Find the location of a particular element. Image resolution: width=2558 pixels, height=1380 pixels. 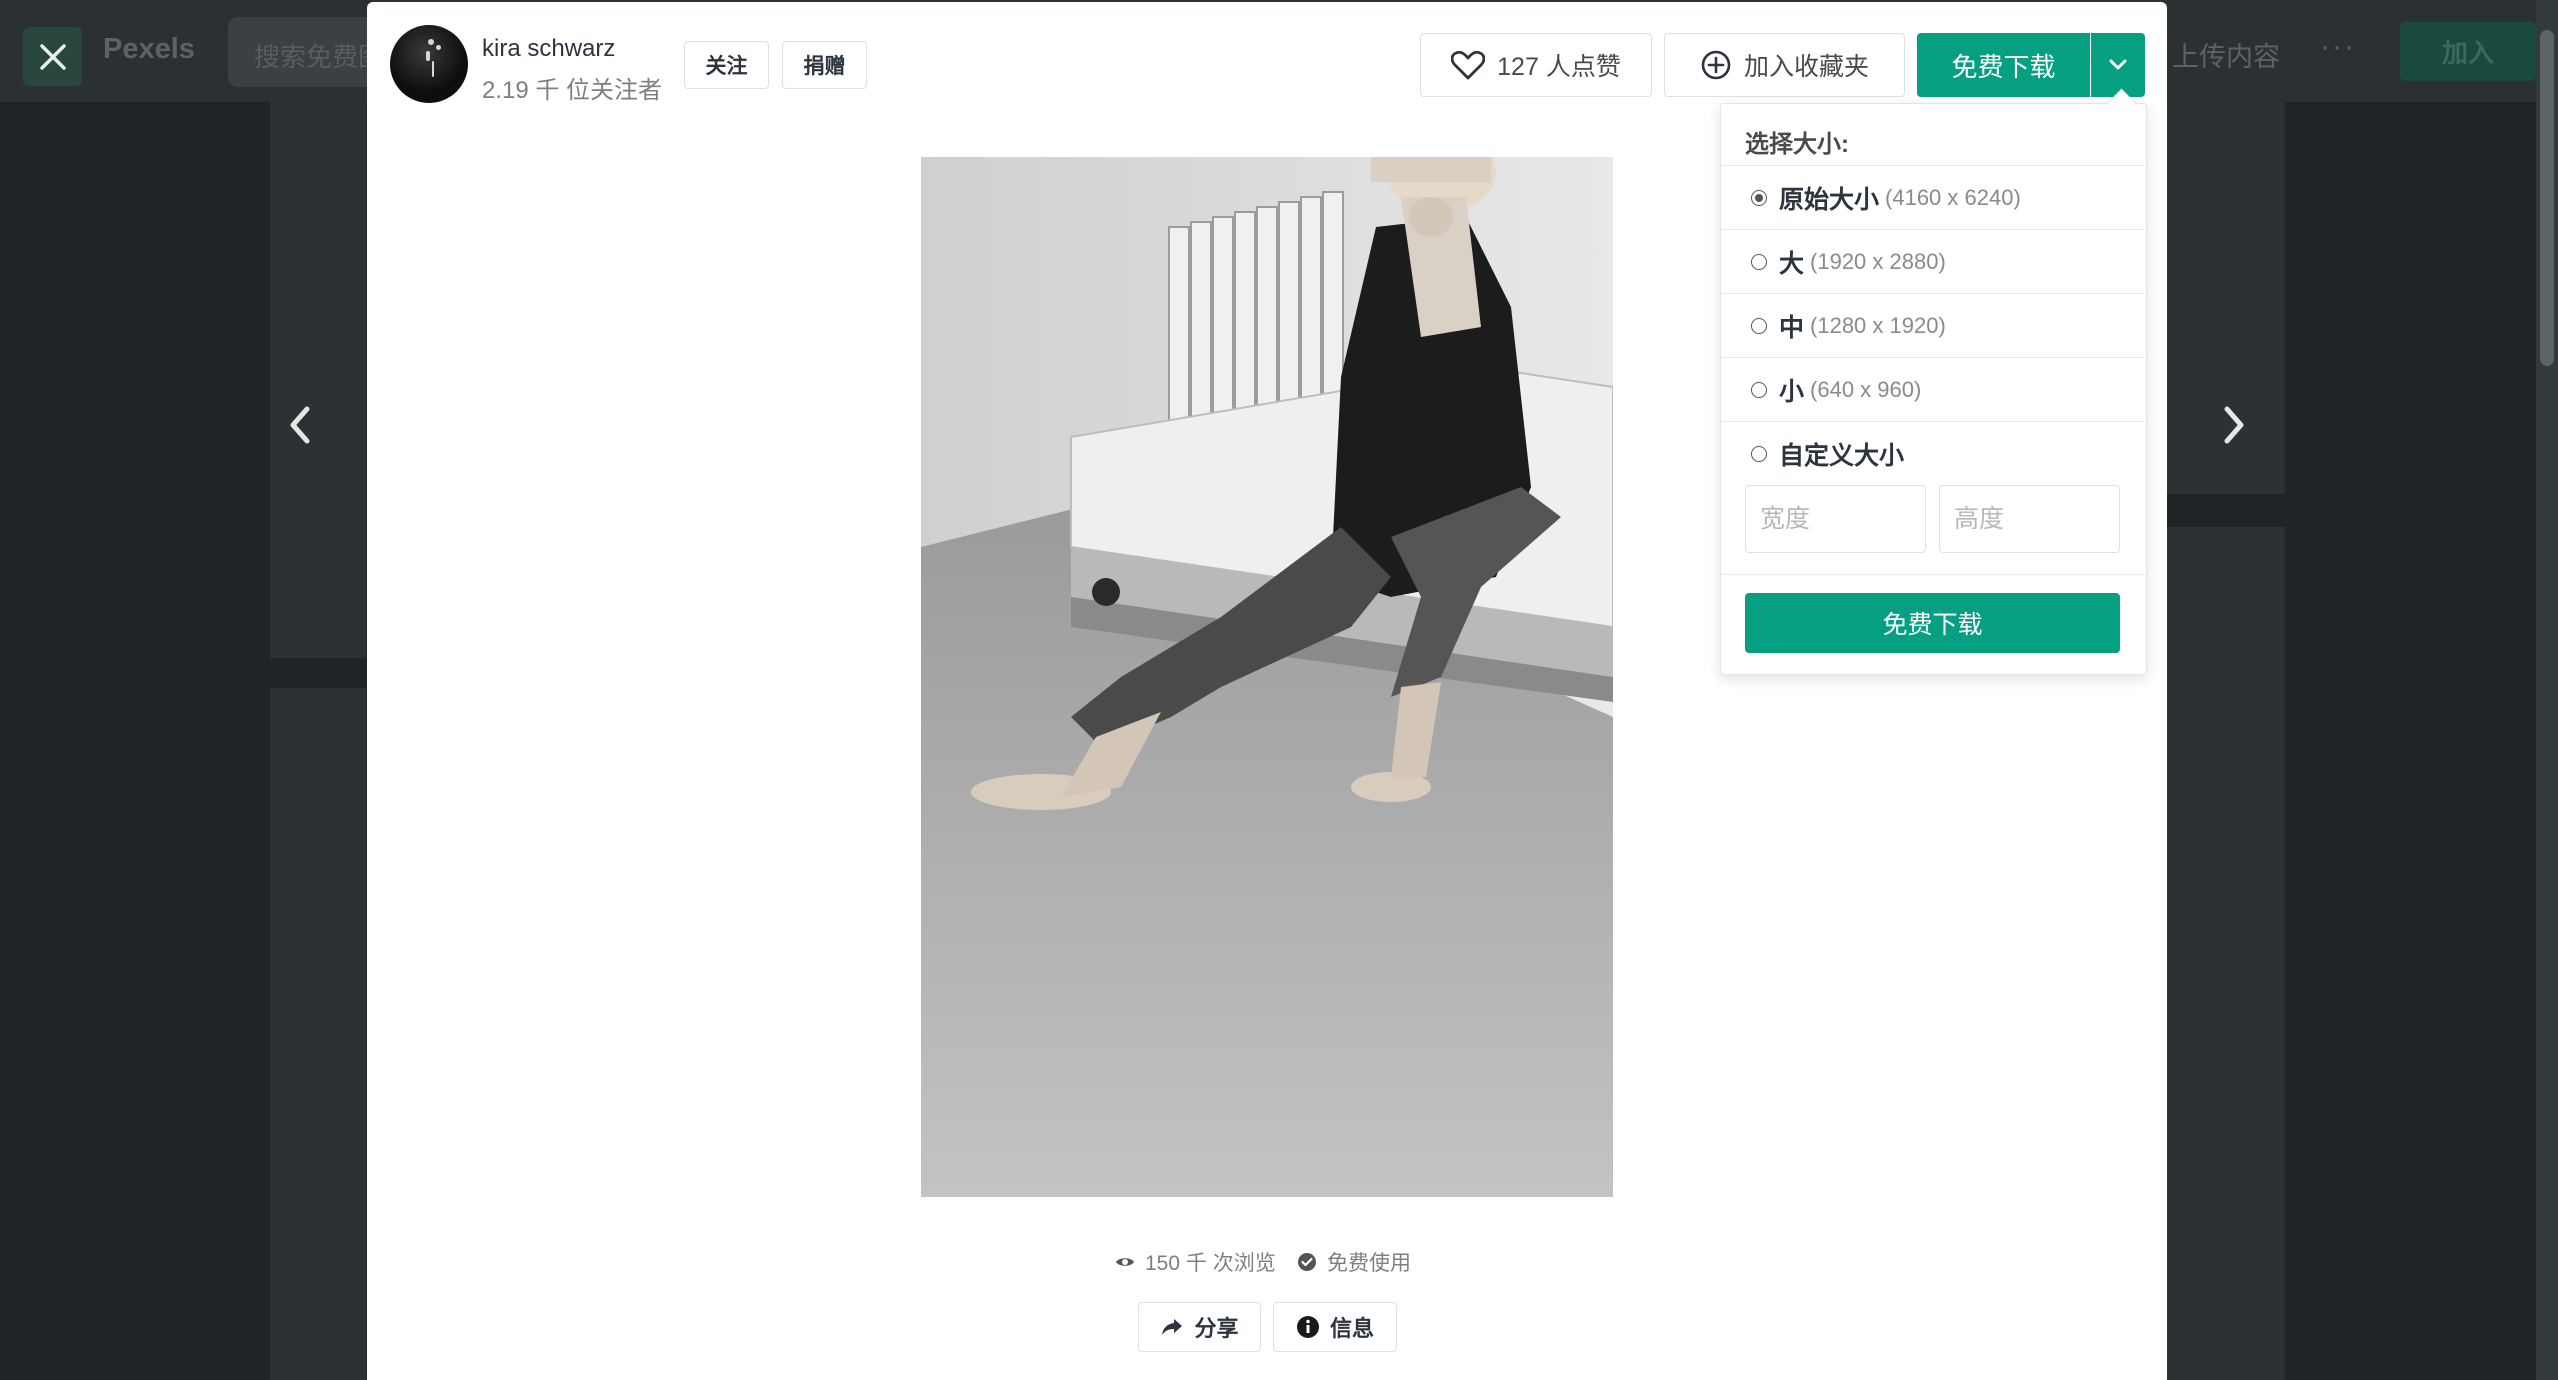

share-label: 分享 is located at coordinates (1216, 1328).